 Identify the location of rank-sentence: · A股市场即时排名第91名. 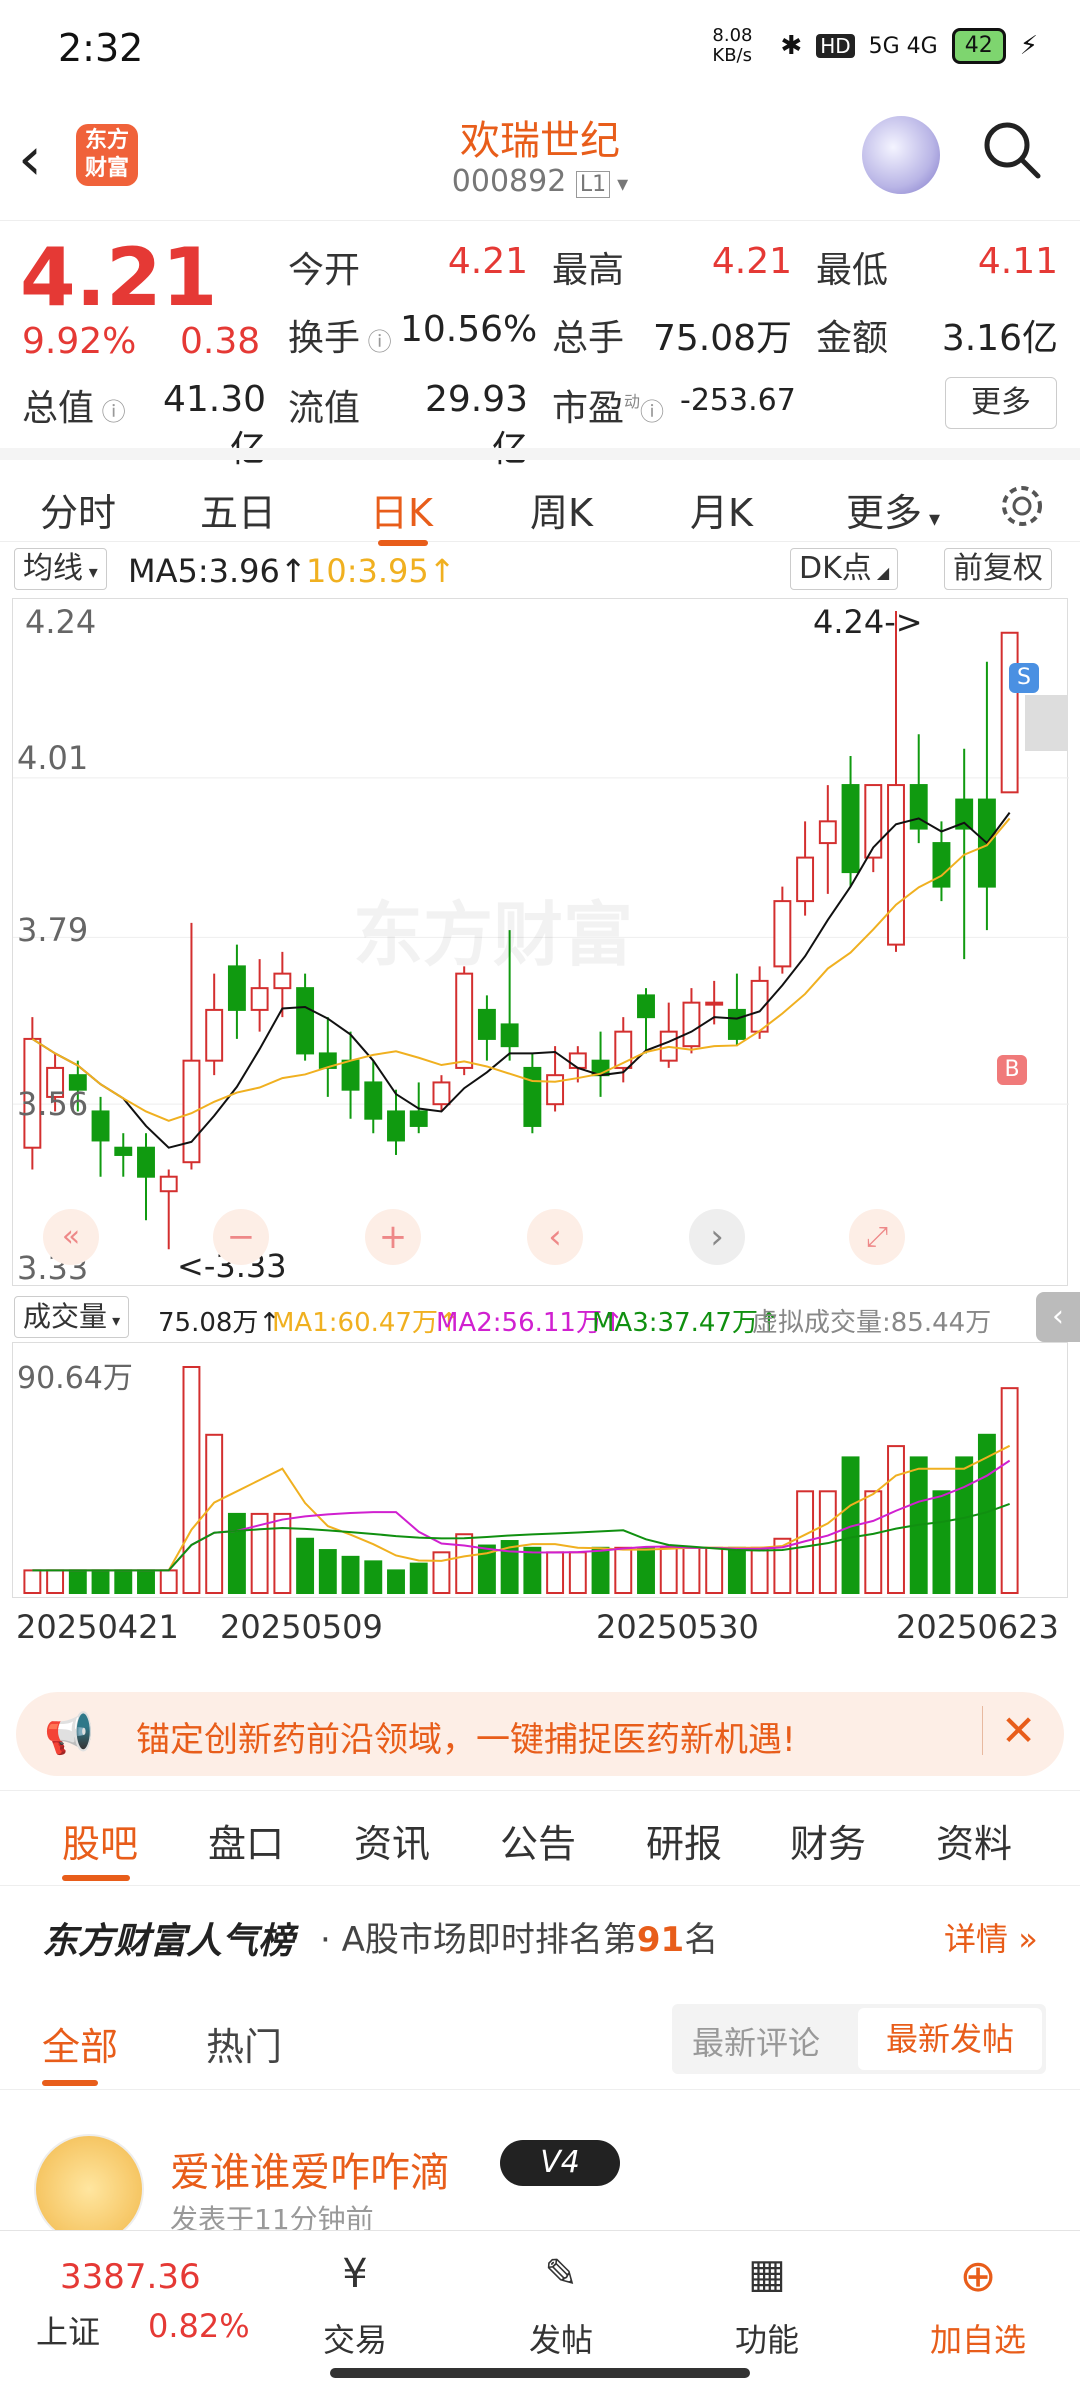
(519, 1940).